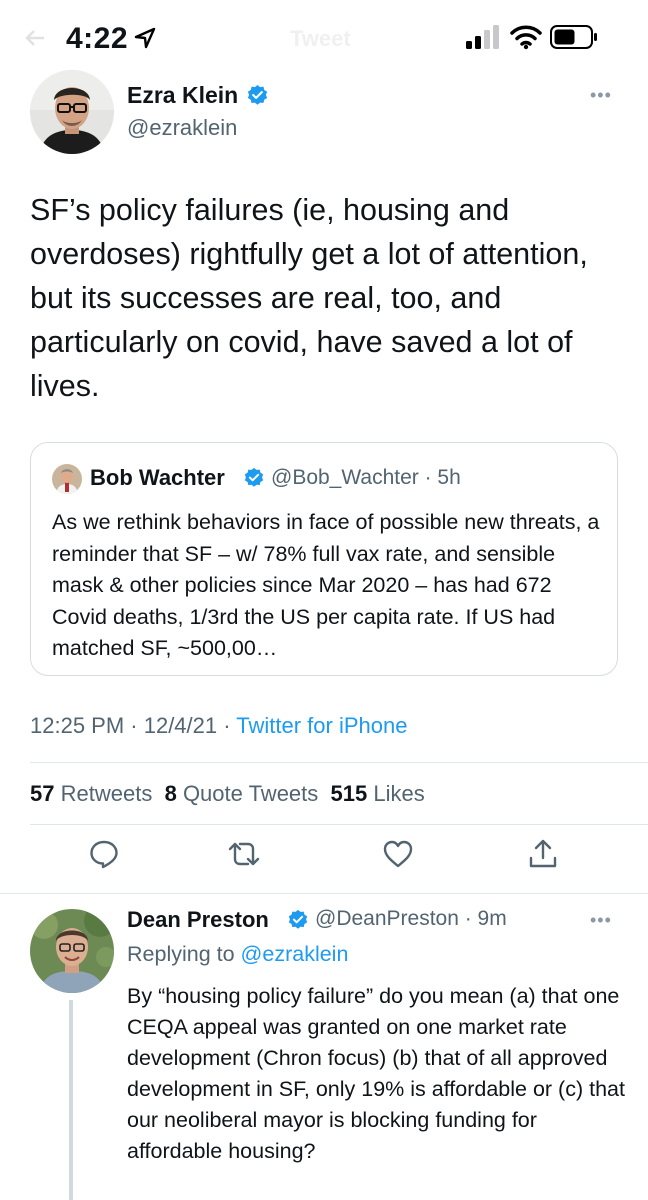  What do you see at coordinates (157, 478) in the screenshot?
I see `quoted-author-name: Bob Wachter` at bounding box center [157, 478].